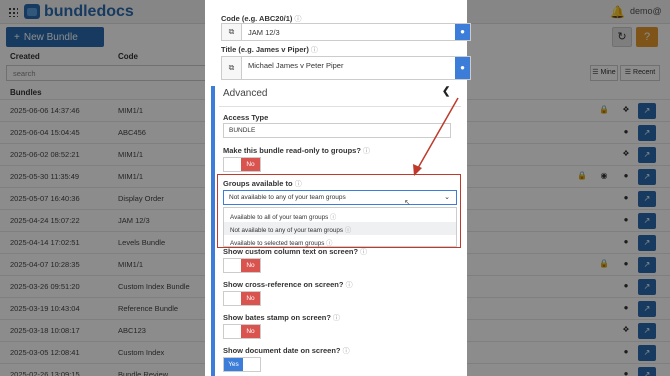 Image resolution: width=670 pixels, height=376 pixels. Describe the element at coordinates (346, 68) in the screenshot. I see `title-field: ⧉ Michael James v Peter Piper ●` at that location.